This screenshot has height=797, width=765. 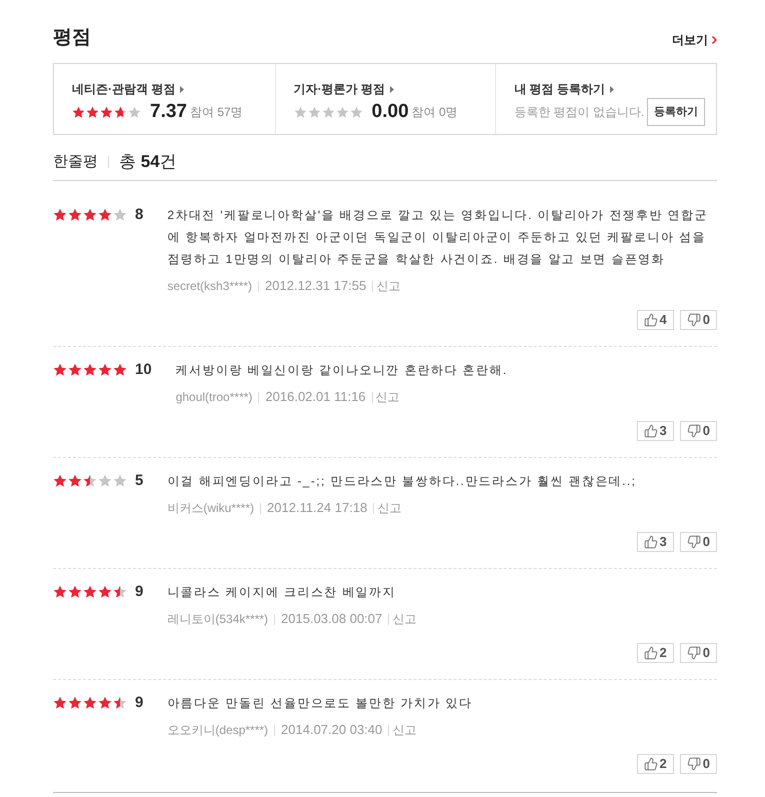 What do you see at coordinates (209, 286) in the screenshot?
I see `review-author: secret(ksh3****)` at bounding box center [209, 286].